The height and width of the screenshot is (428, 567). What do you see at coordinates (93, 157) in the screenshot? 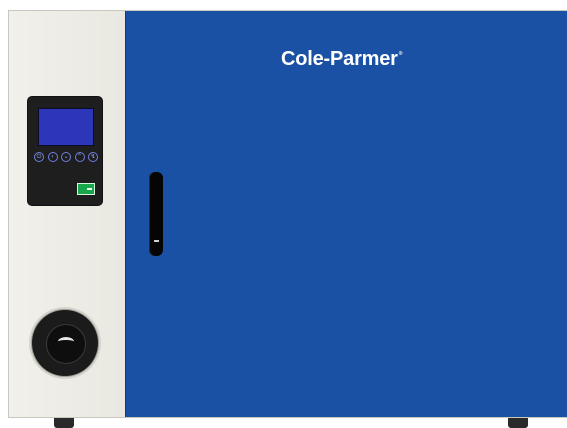
I see `set-key-icon: ↯` at bounding box center [93, 157].